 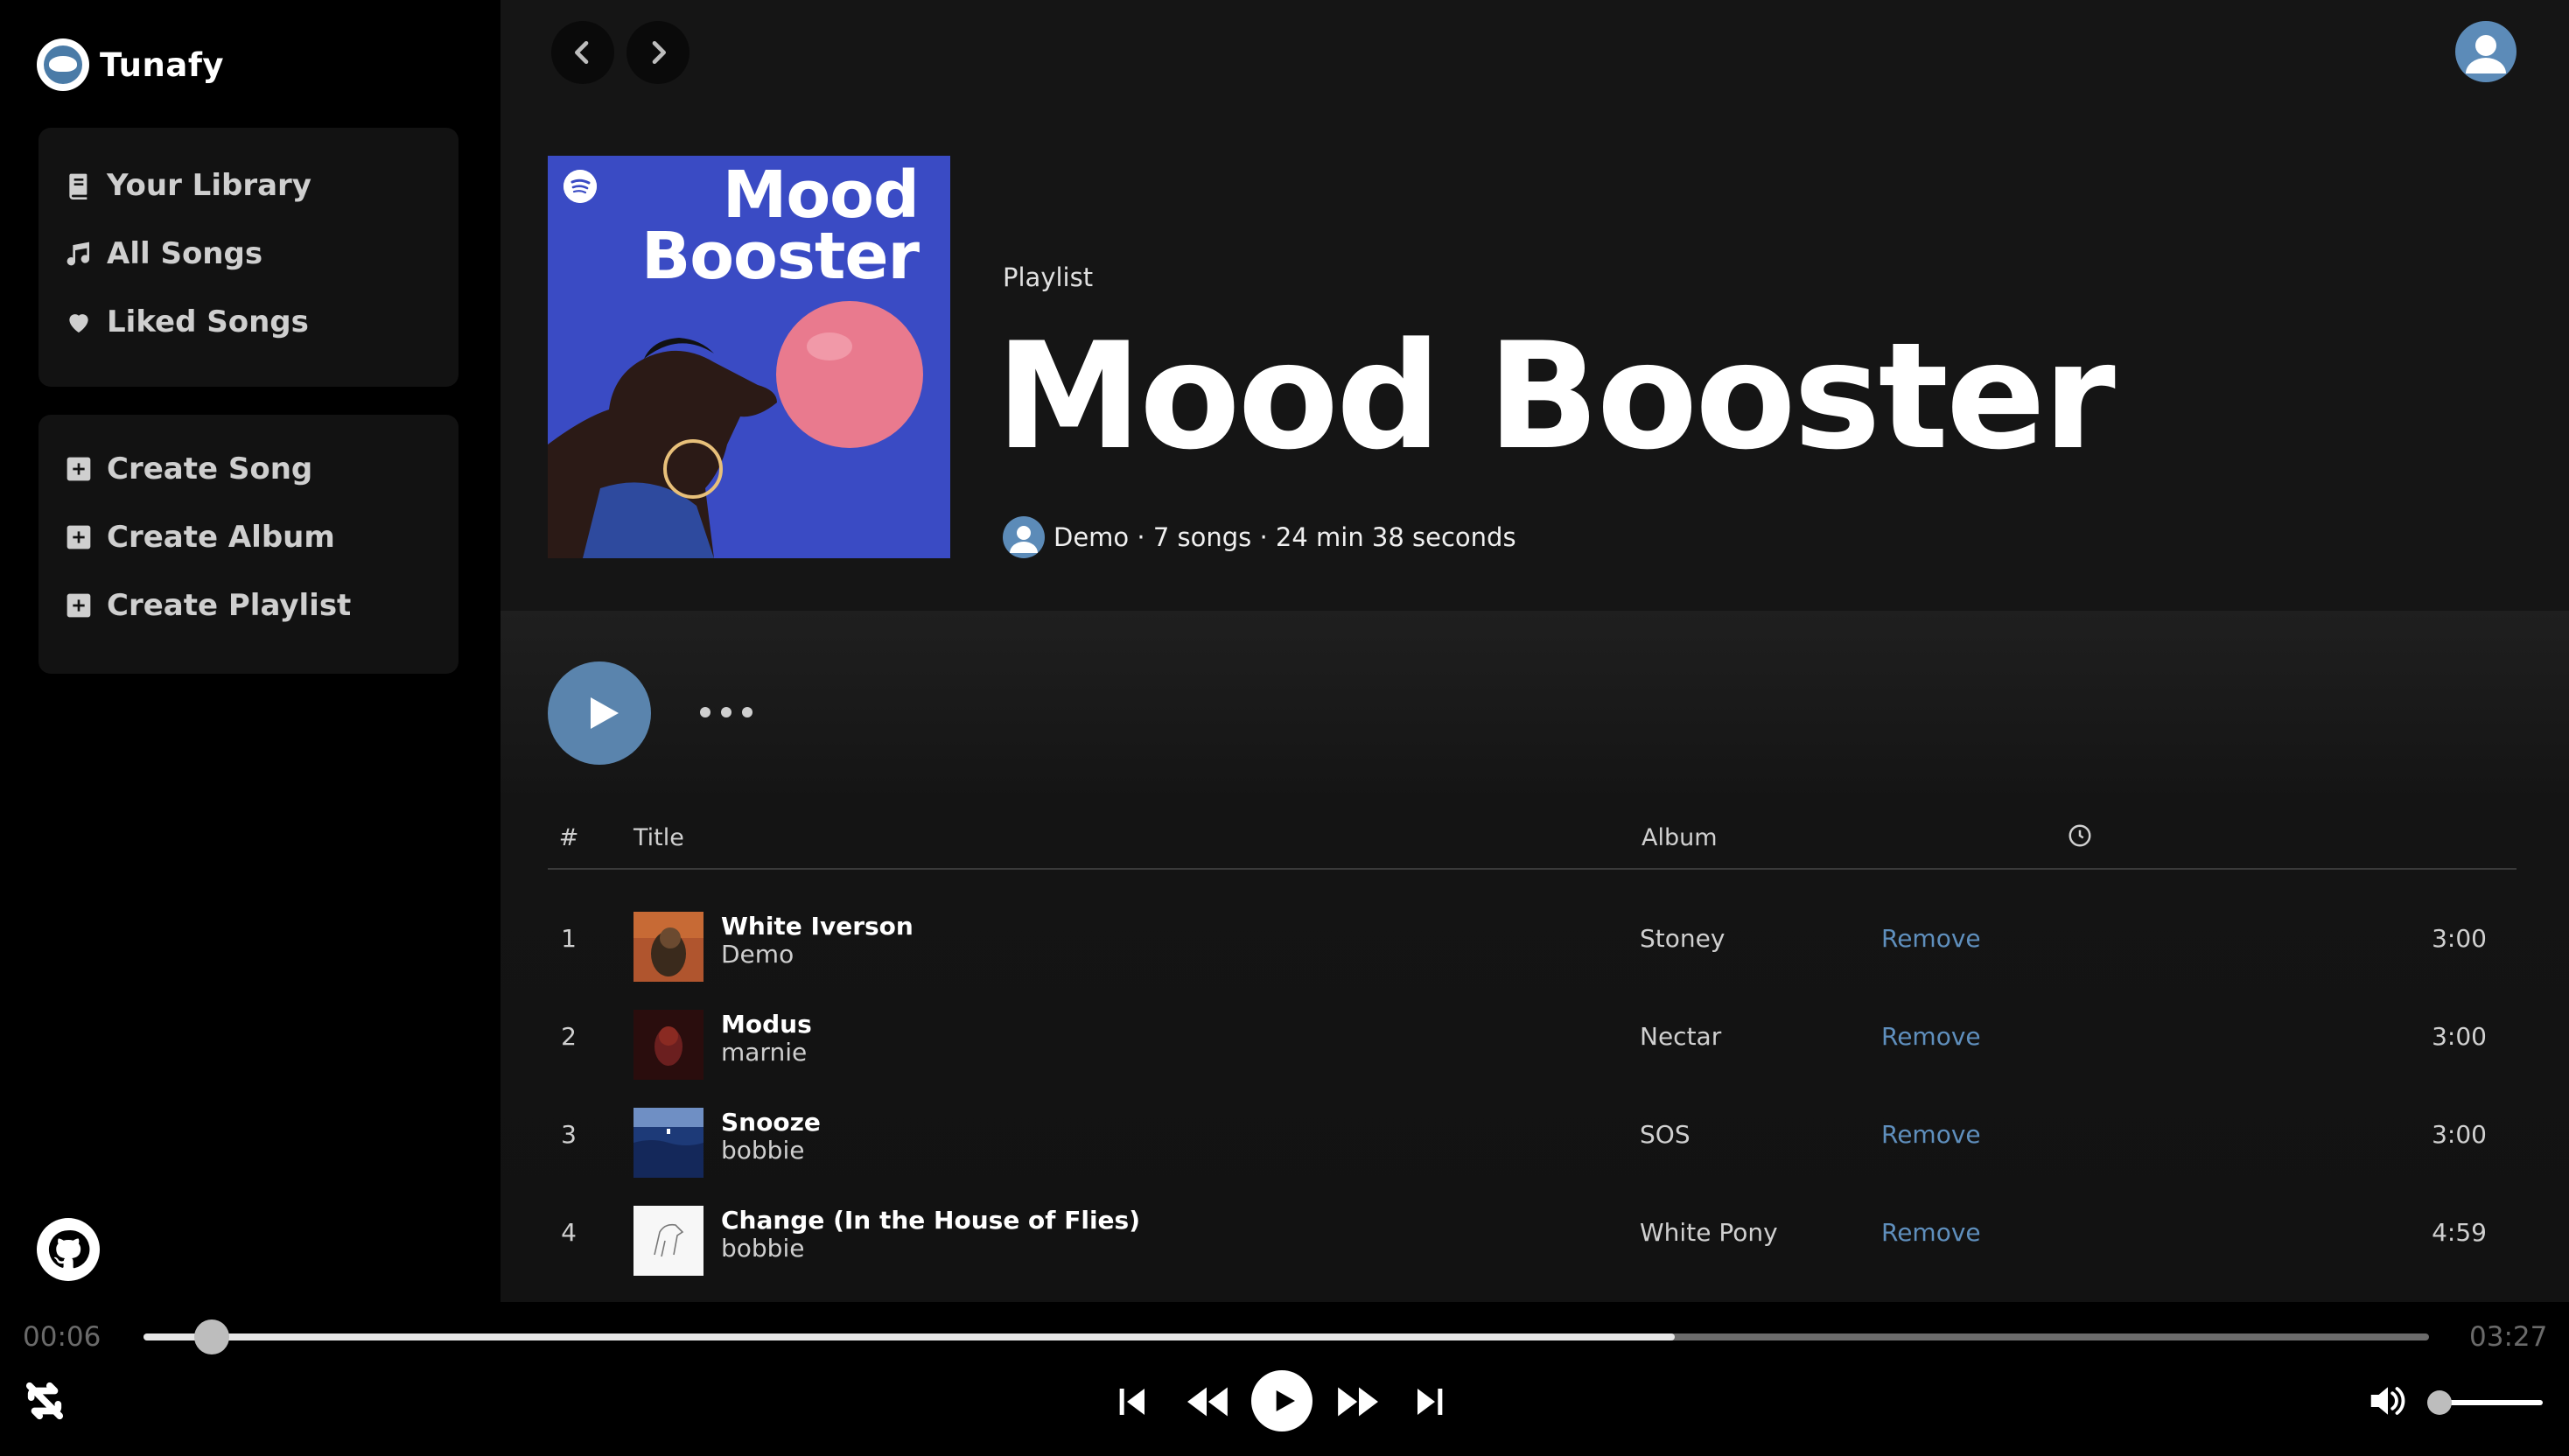 I want to click on track-album: White Pony, so click(x=1709, y=1232).